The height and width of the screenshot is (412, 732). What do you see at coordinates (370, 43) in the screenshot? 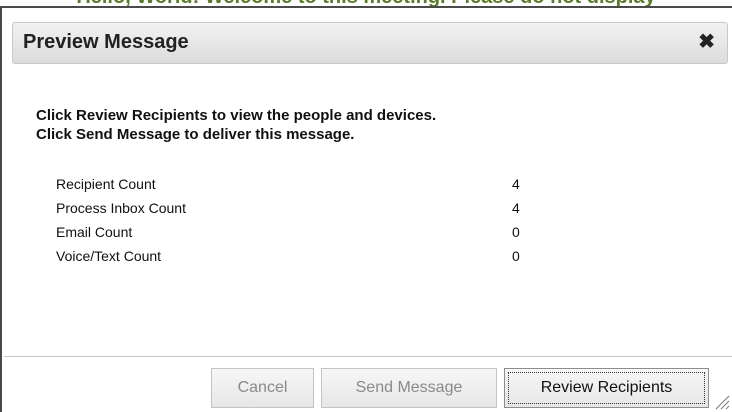
I see `dialog-titlebar: Preview Message ✖` at bounding box center [370, 43].